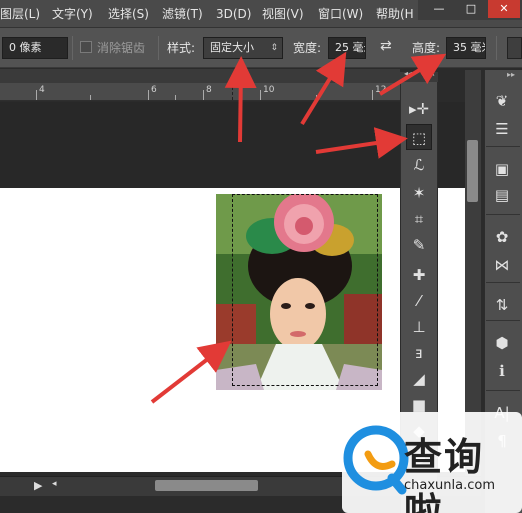 The height and width of the screenshot is (513, 522). Describe the element at coordinates (419, 109) in the screenshot. I see `move-tool-icon: ▸✛` at that location.